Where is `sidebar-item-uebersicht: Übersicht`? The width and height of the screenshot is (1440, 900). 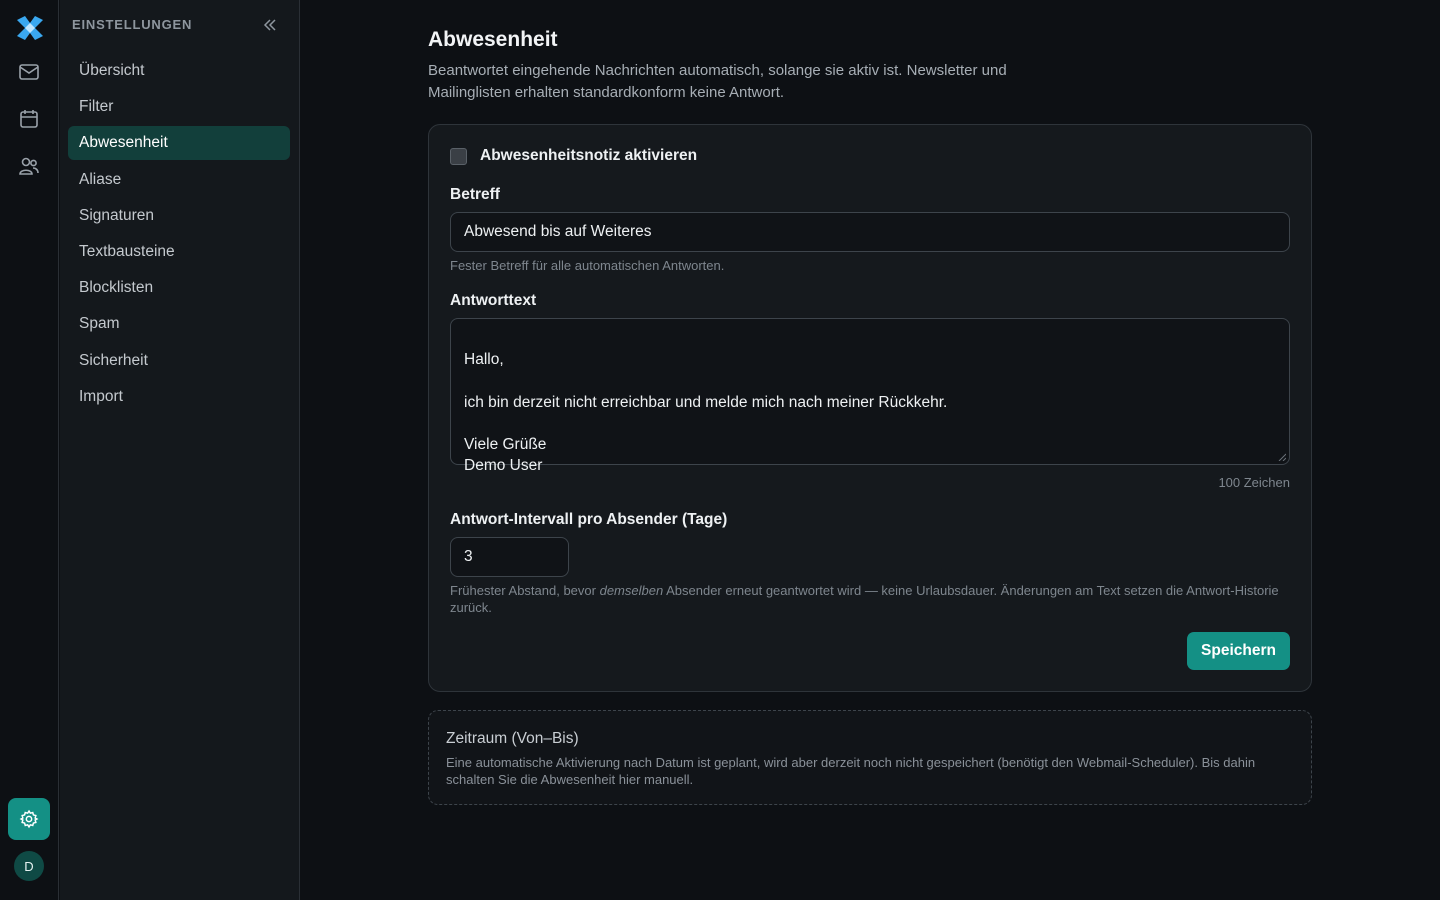
sidebar-item-uebersicht: Übersicht is located at coordinates (179, 71).